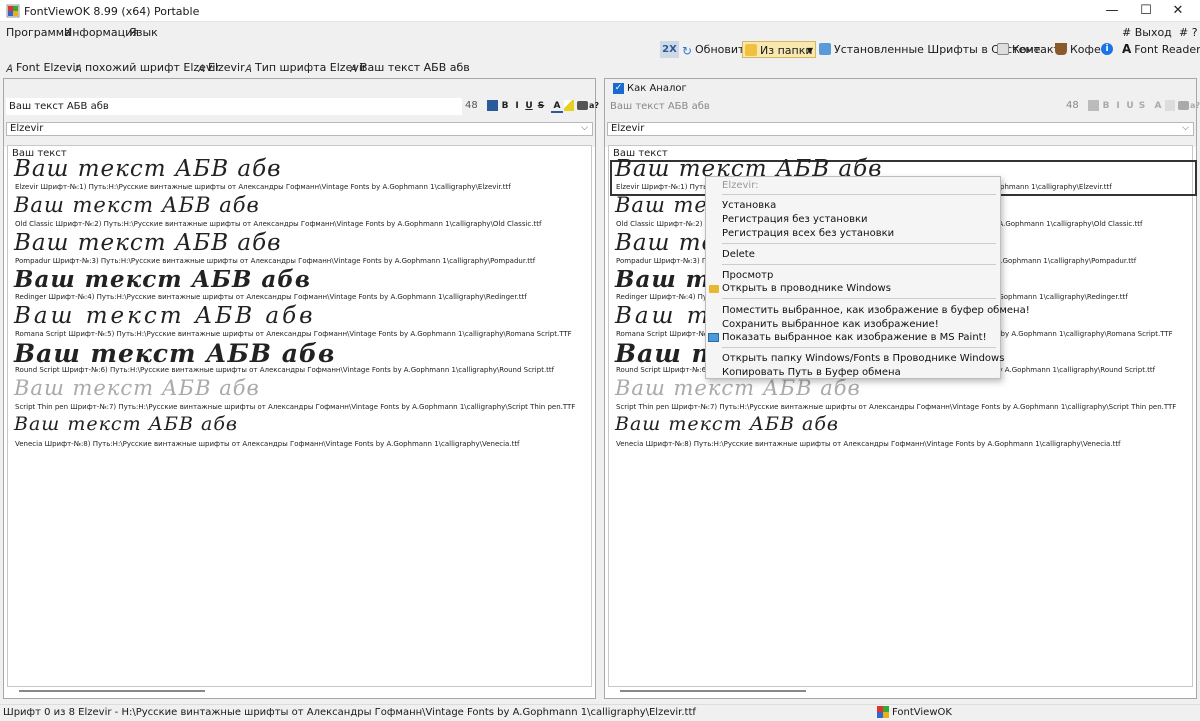  Describe the element at coordinates (811, 372) in the screenshot. I see `ctx-copy-path: Копировать Путь в Буфер обмена` at that location.